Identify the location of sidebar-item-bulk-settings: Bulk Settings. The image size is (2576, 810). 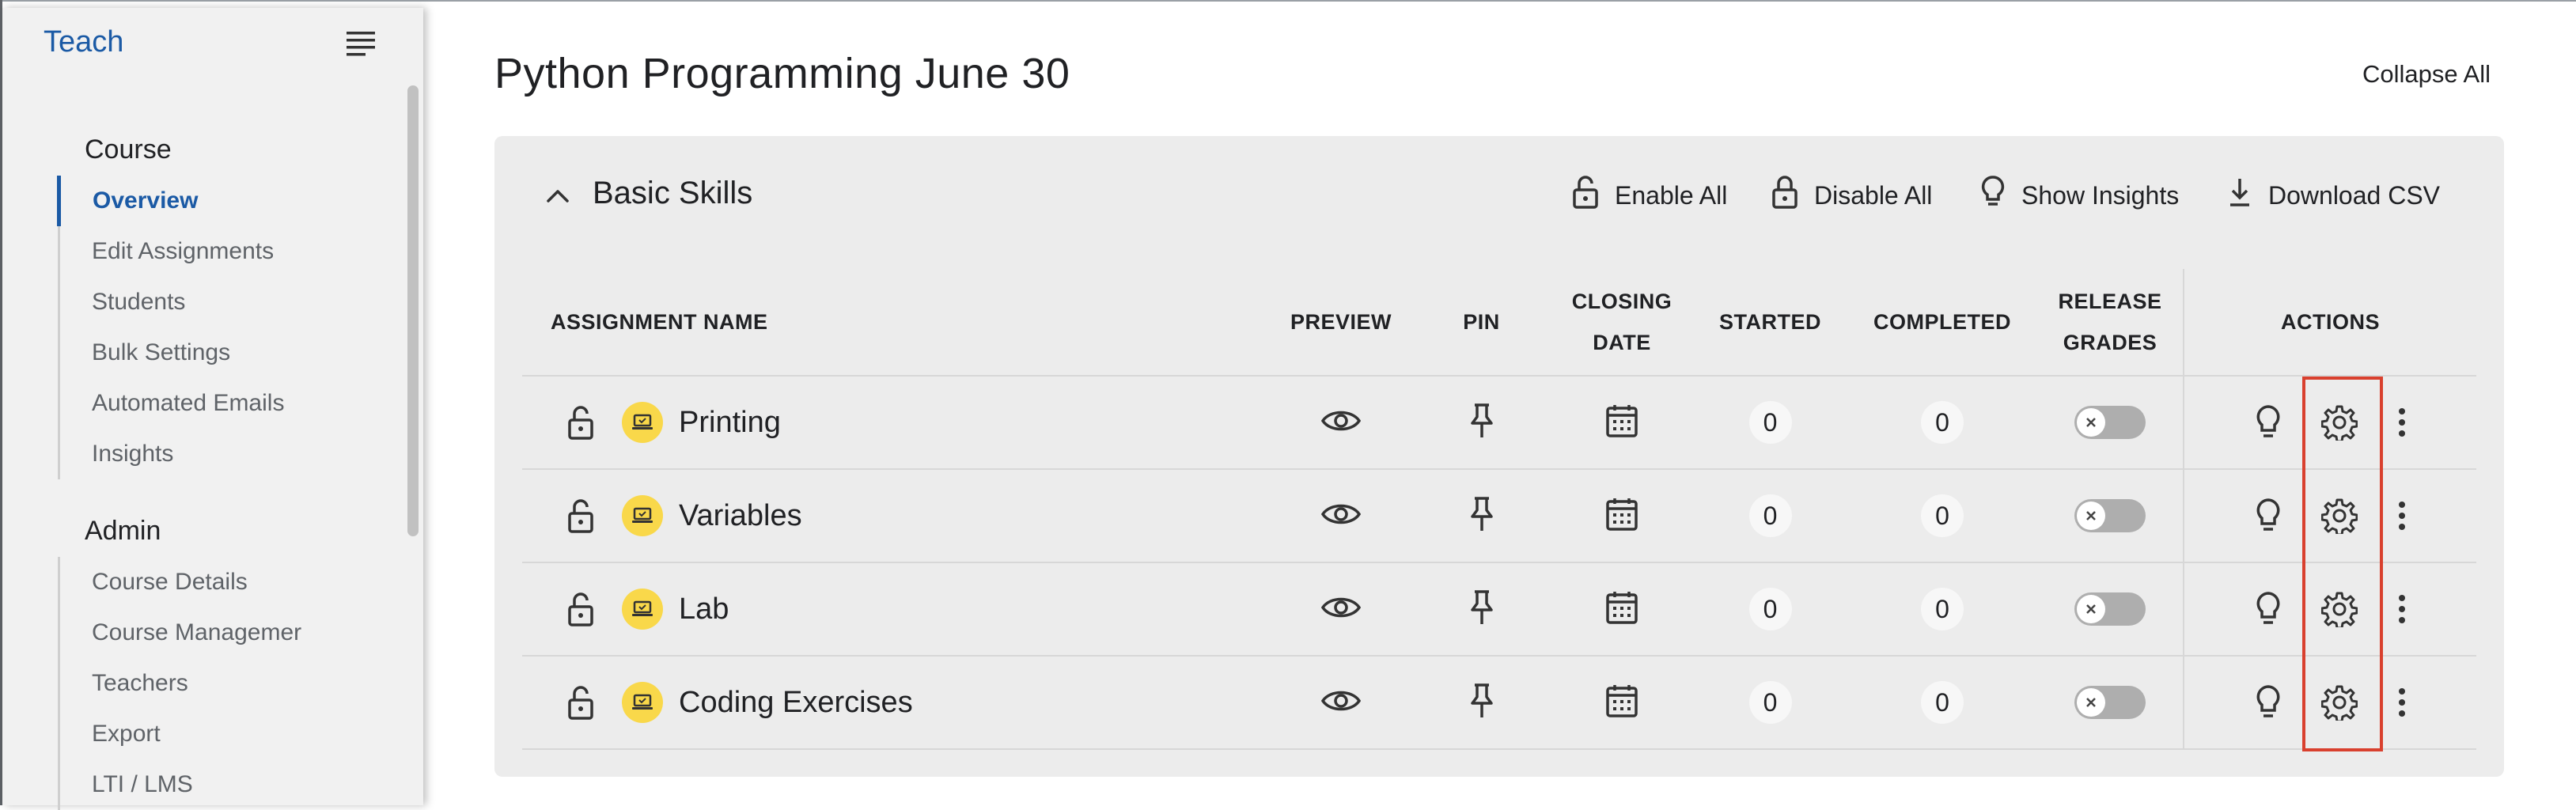
(172, 352).